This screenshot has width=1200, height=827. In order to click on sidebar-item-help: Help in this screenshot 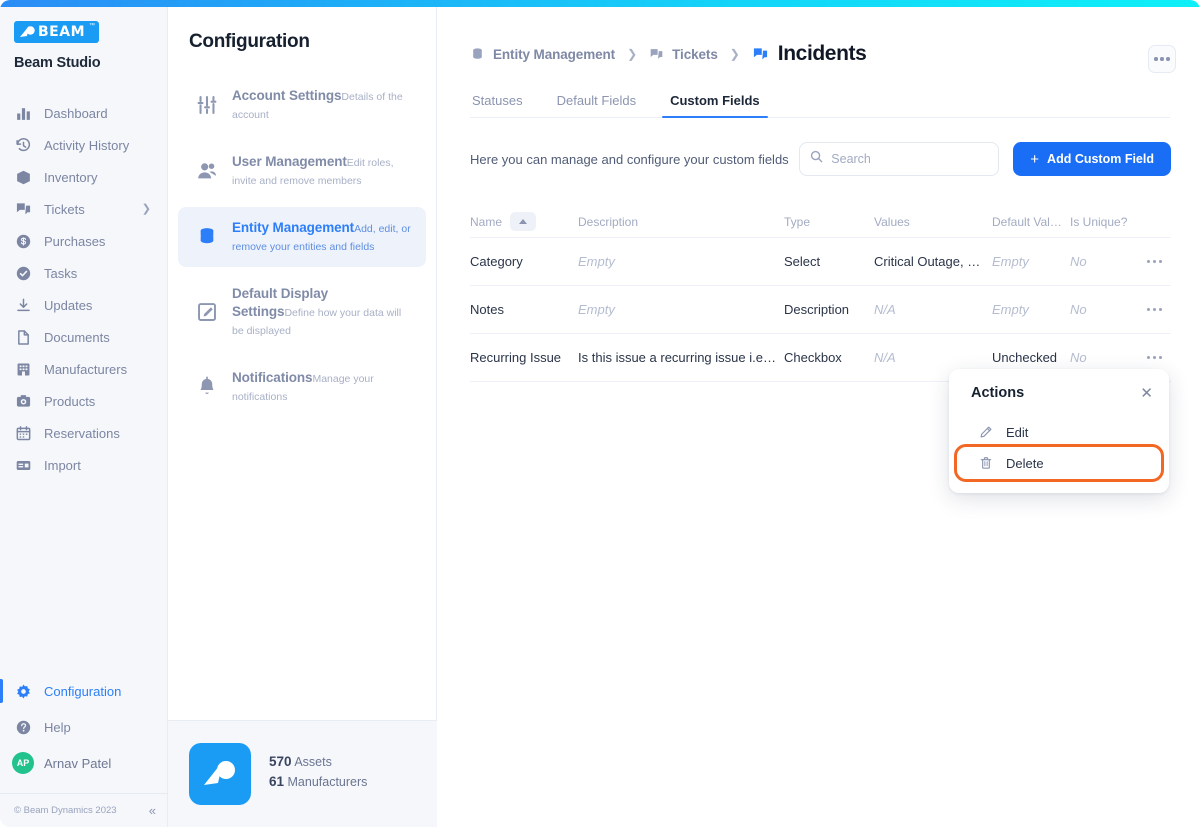, I will do `click(83, 727)`.